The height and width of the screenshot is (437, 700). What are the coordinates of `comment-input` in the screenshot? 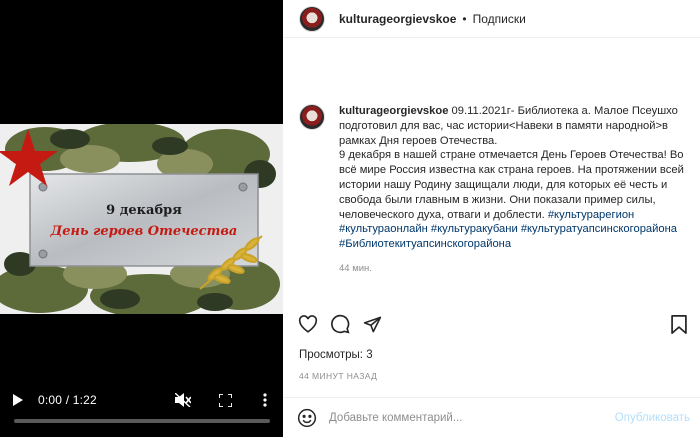 It's located at (459, 417).